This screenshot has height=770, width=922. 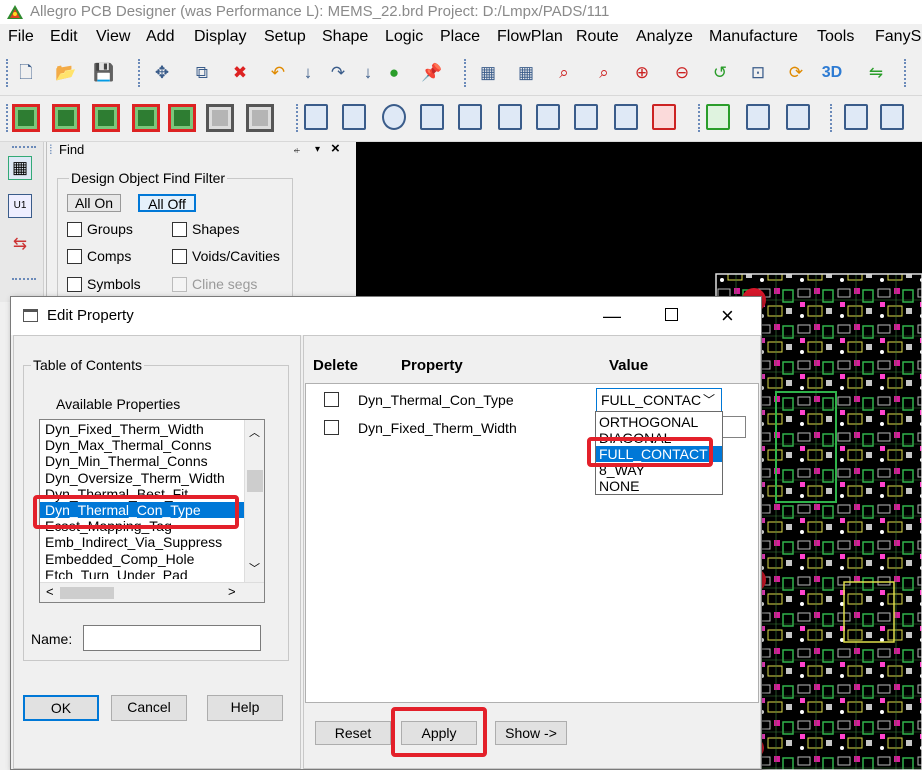 What do you see at coordinates (530, 37) in the screenshot?
I see `menu-flowplan: FlowPlan` at bounding box center [530, 37].